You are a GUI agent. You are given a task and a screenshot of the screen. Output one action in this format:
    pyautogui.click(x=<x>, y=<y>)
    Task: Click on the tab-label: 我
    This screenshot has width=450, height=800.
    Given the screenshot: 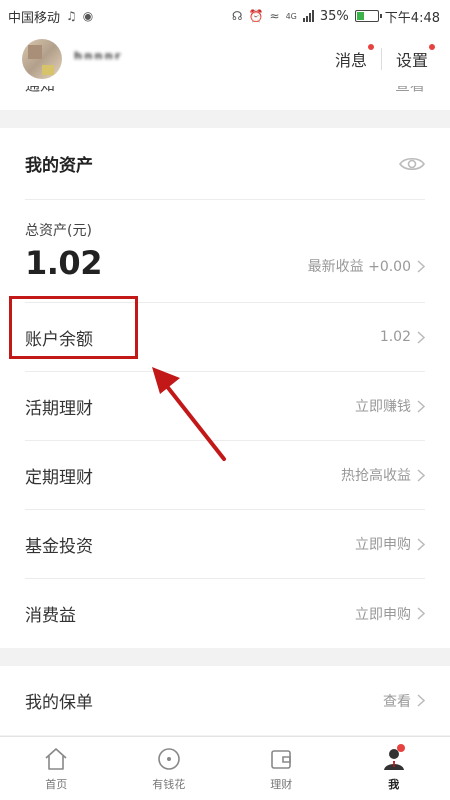 What is the action you would take?
    pyautogui.click(x=394, y=784)
    